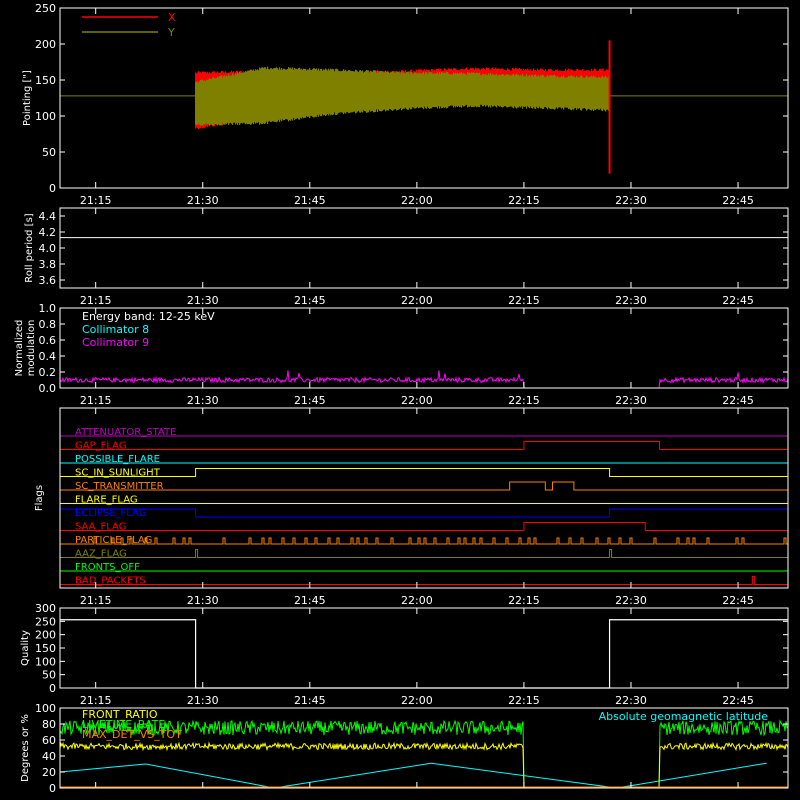 This screenshot has height=800, width=800. What do you see at coordinates (48, 340) in the screenshot?
I see `ytick-label: 0.6` at bounding box center [48, 340].